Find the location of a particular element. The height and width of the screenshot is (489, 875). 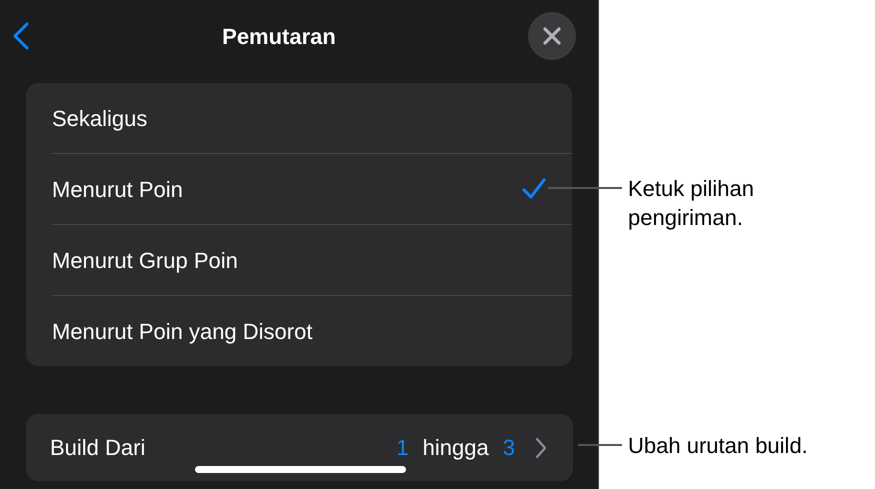

chevron-icon is located at coordinates (541, 447).